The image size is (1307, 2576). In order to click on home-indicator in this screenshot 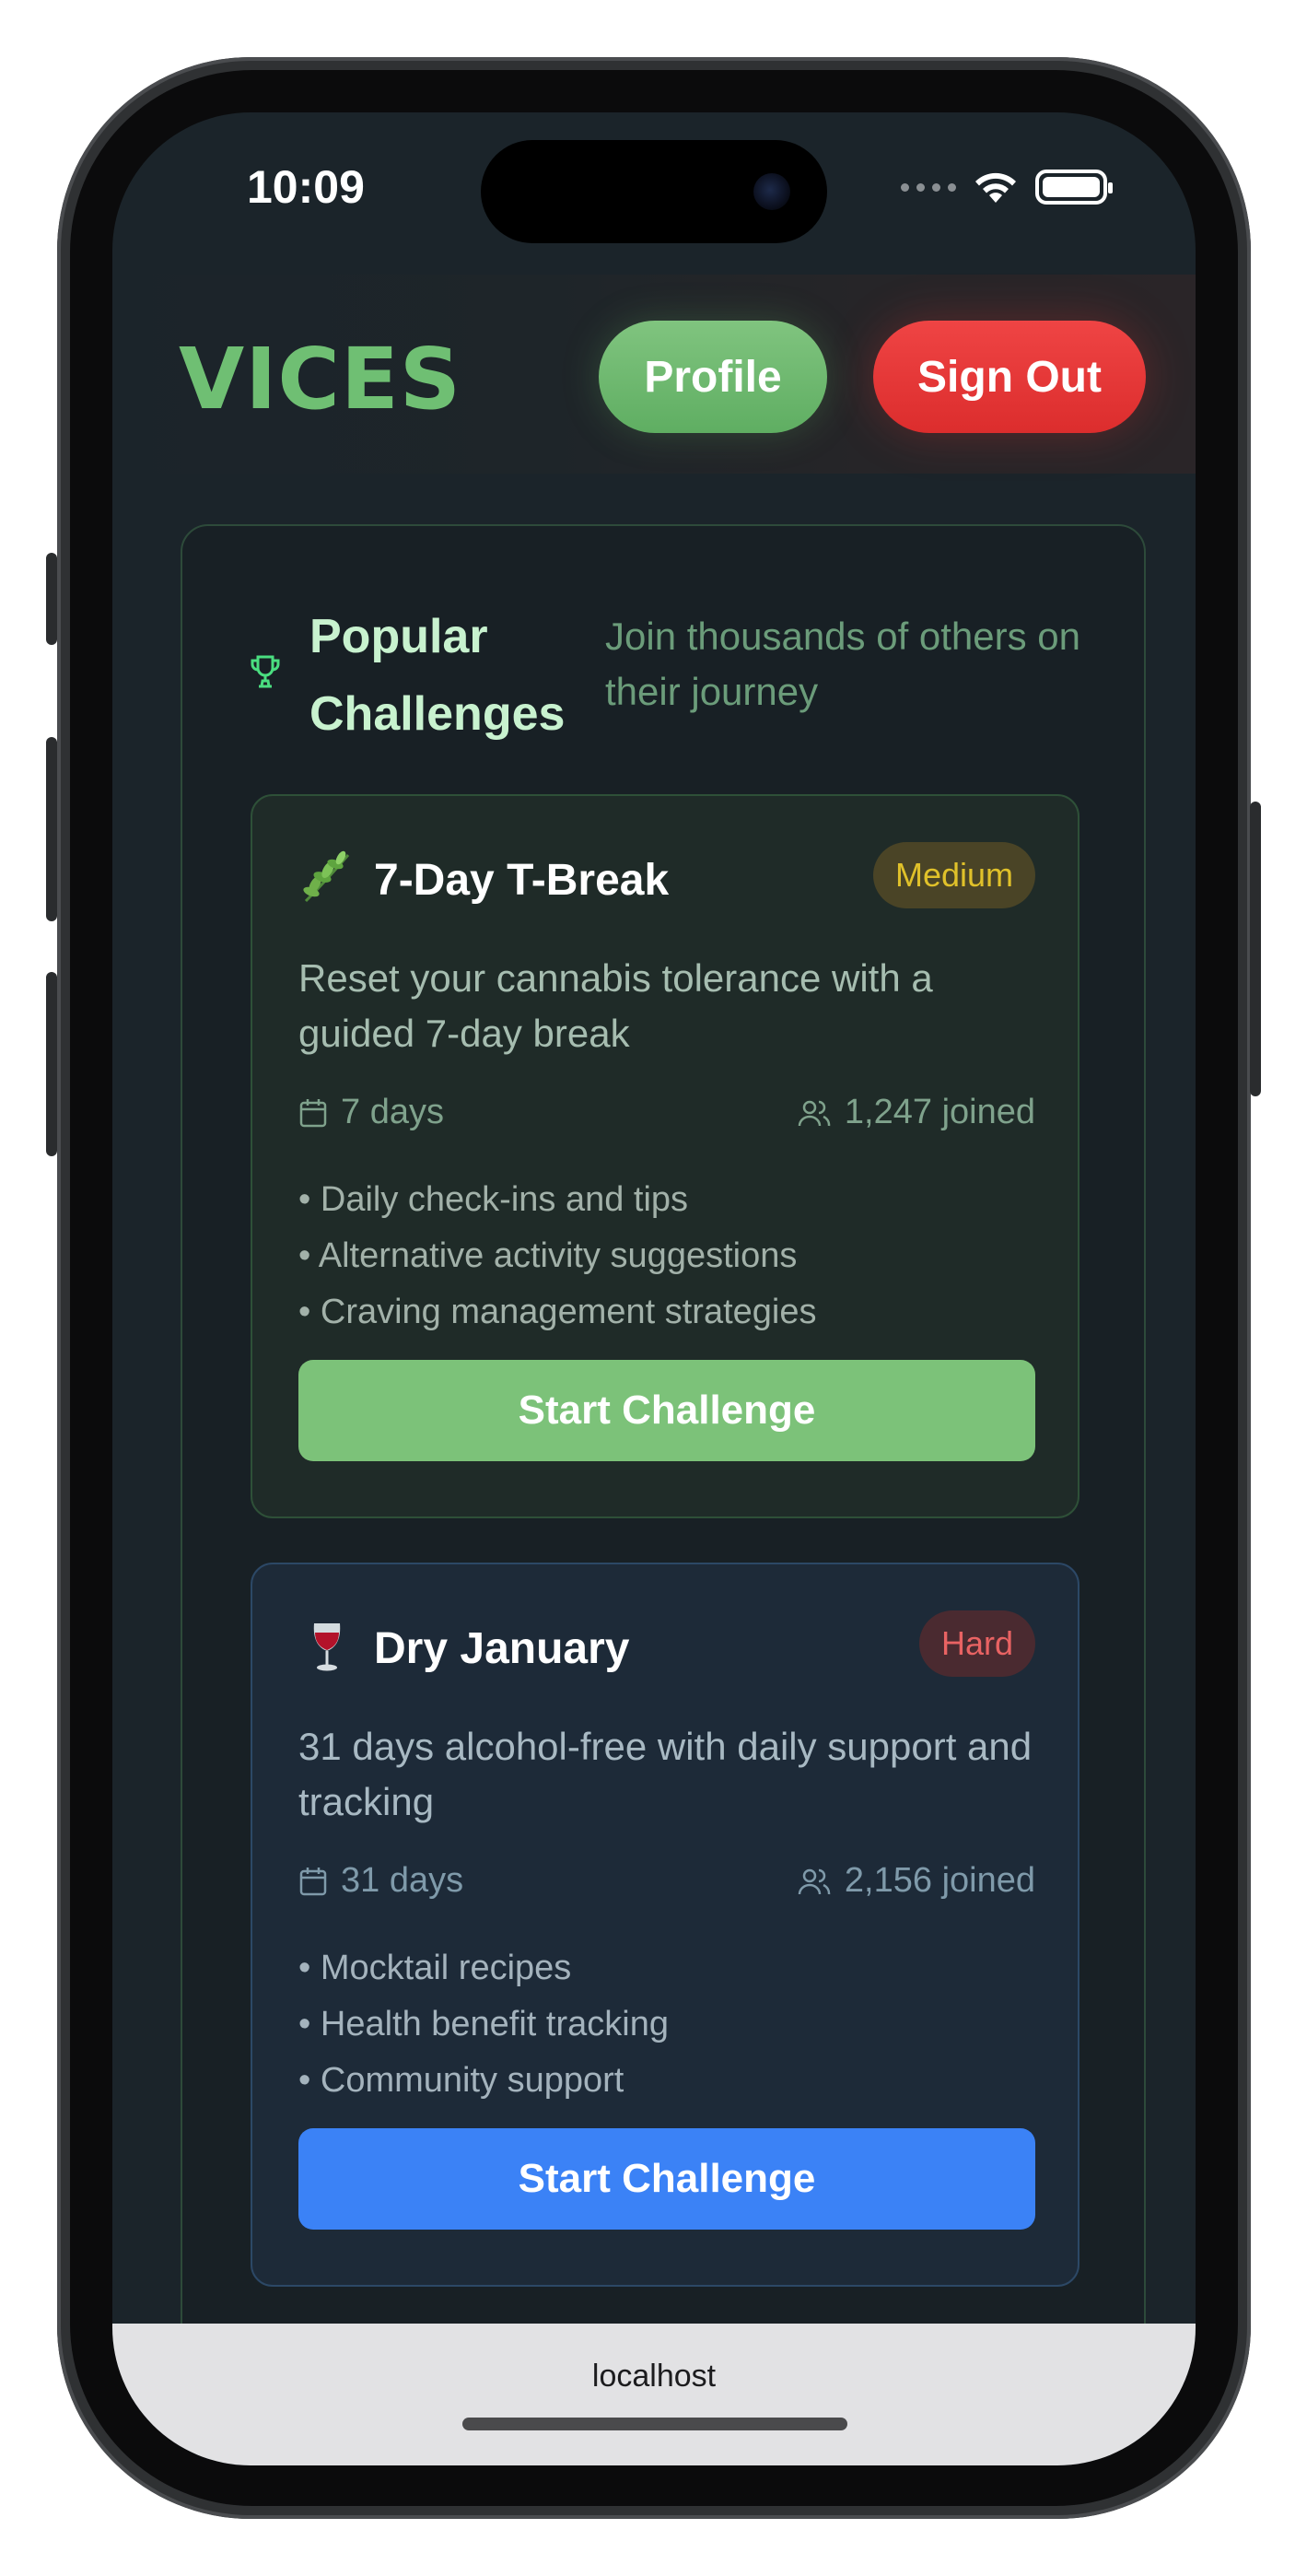, I will do `click(654, 2424)`.